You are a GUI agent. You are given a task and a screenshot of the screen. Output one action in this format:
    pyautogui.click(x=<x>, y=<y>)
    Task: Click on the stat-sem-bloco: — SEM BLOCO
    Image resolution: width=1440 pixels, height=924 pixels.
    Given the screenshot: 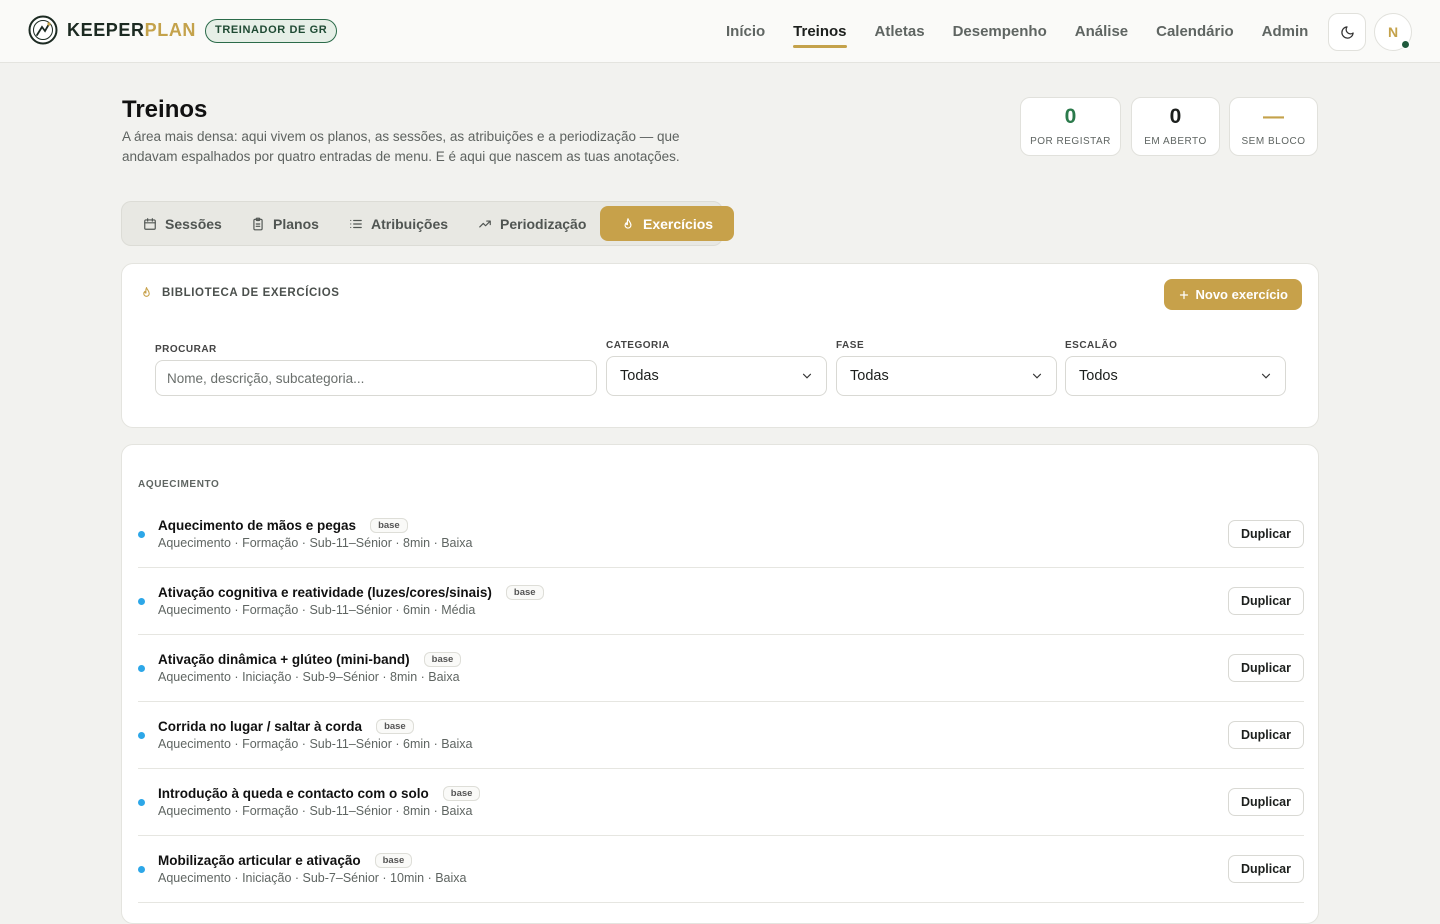 What is the action you would take?
    pyautogui.click(x=1273, y=126)
    